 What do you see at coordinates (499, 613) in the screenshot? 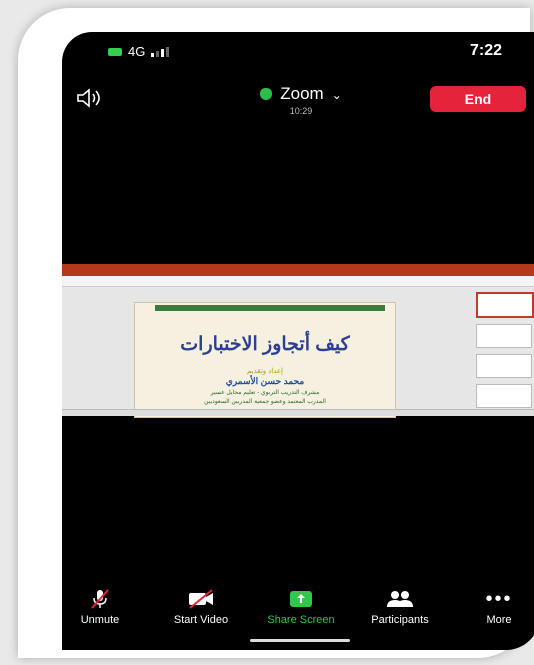
I see `more-button: ••• More` at bounding box center [499, 613].